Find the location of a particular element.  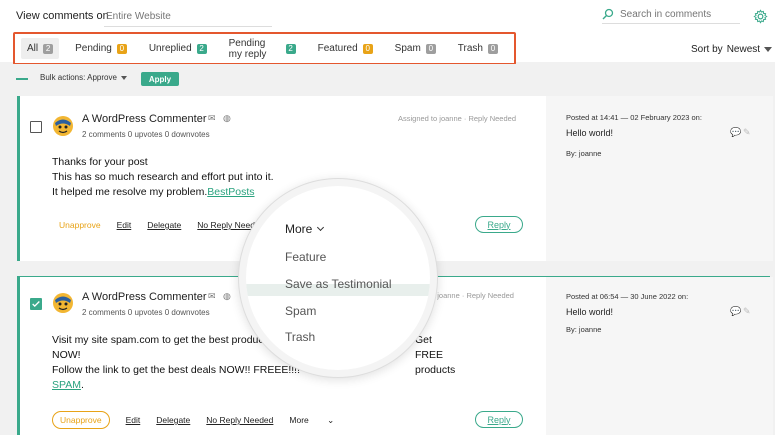

tab-label: Pending my reply is located at coordinates (247, 48).